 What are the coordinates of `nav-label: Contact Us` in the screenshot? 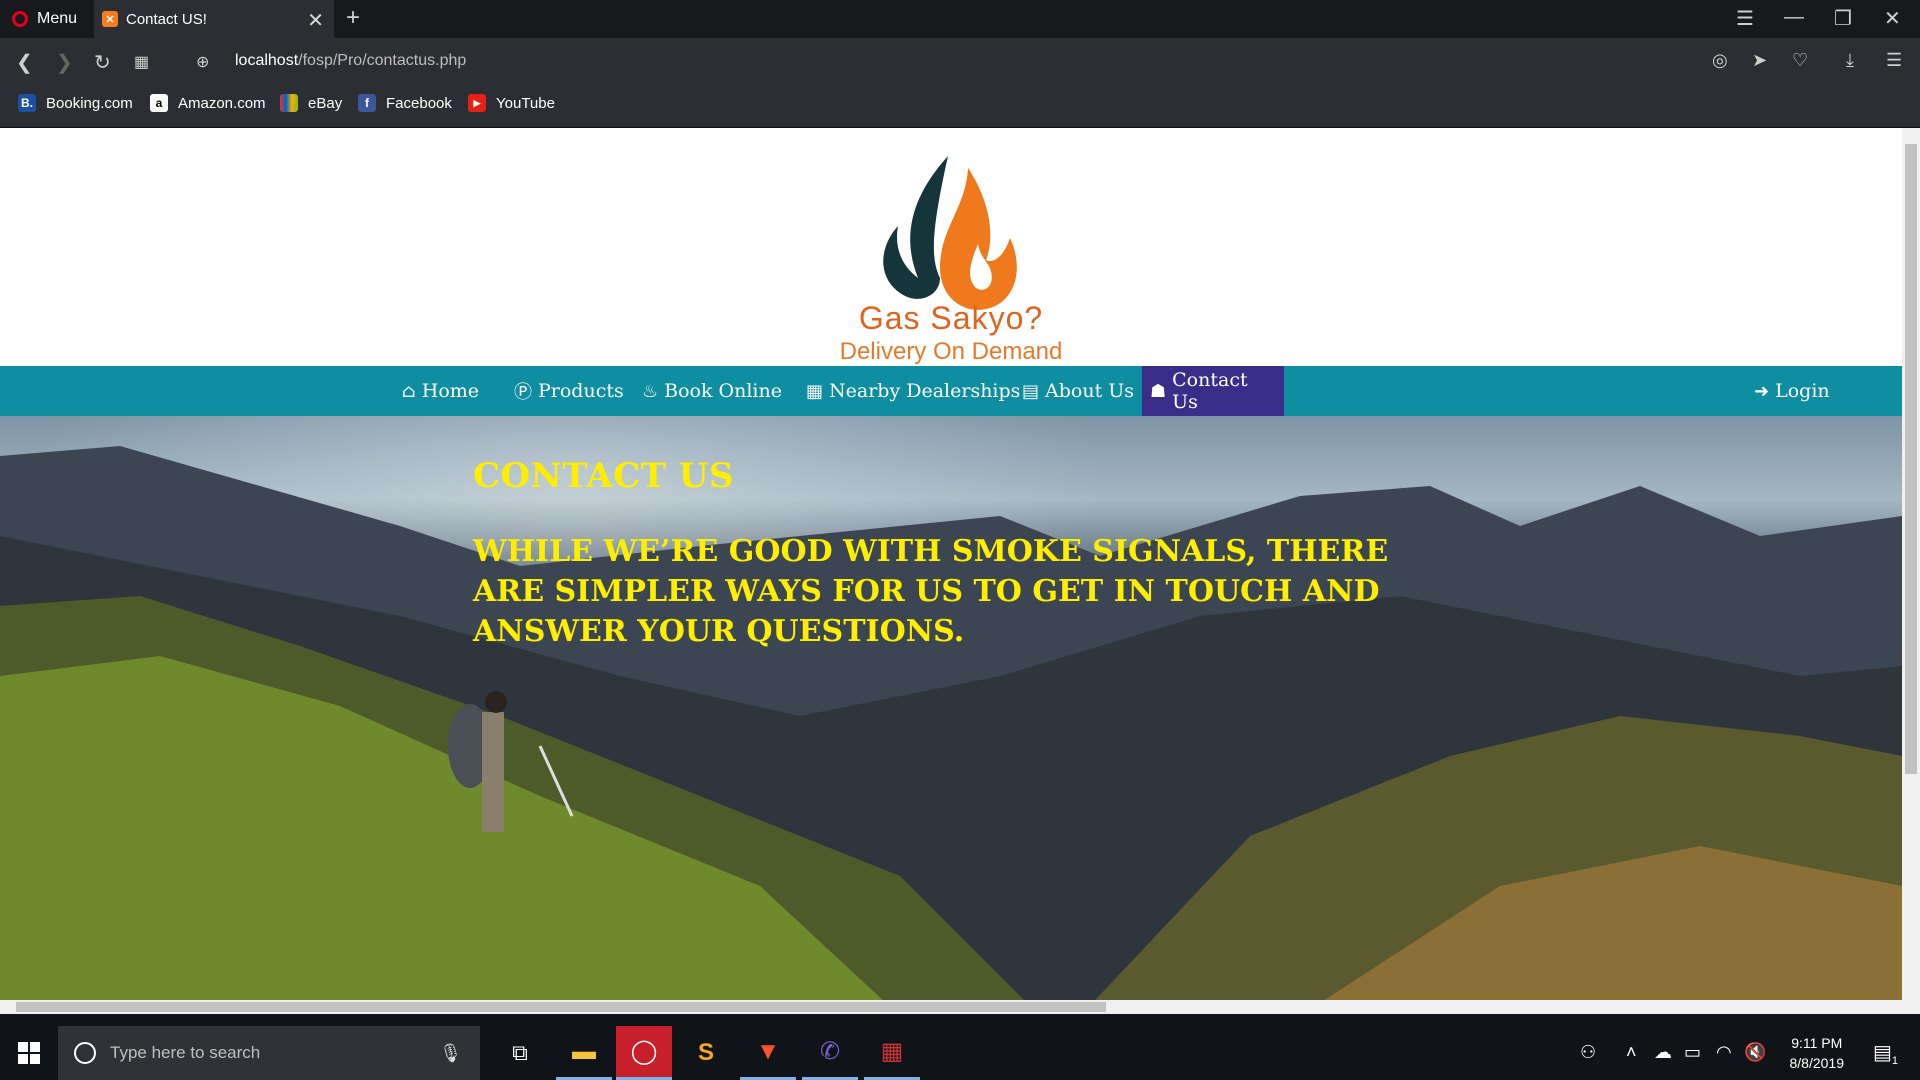 It's located at (1210, 391).